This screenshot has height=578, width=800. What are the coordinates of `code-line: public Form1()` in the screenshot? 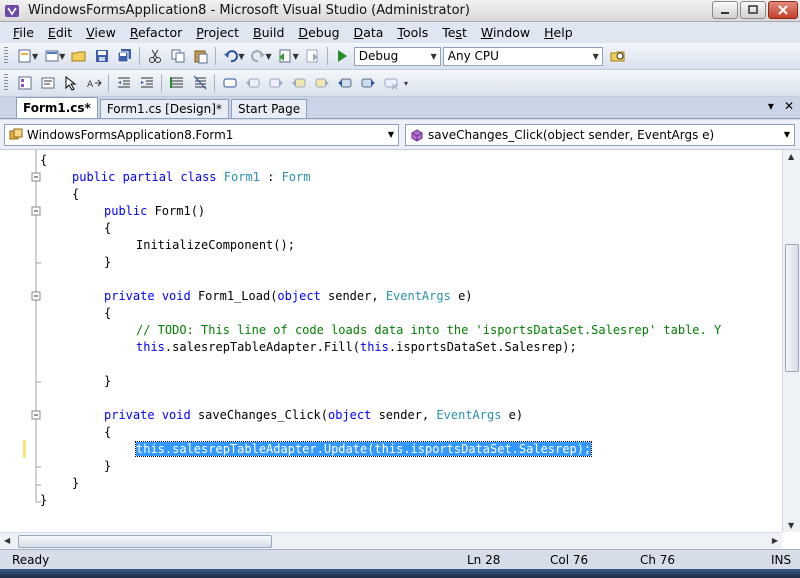 It's located at (154, 211).